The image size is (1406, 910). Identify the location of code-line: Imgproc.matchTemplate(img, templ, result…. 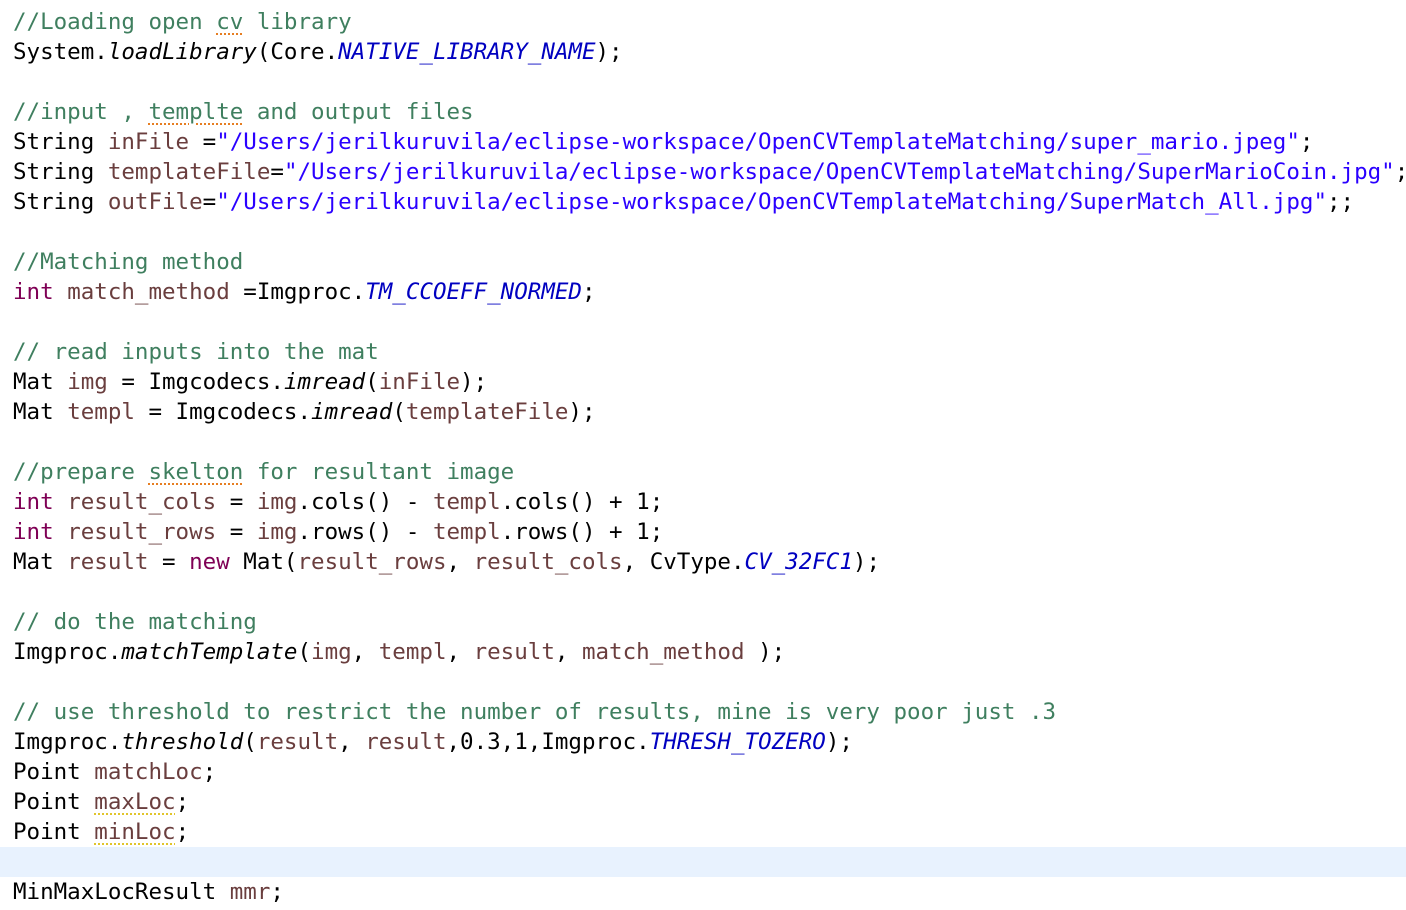
(703, 652).